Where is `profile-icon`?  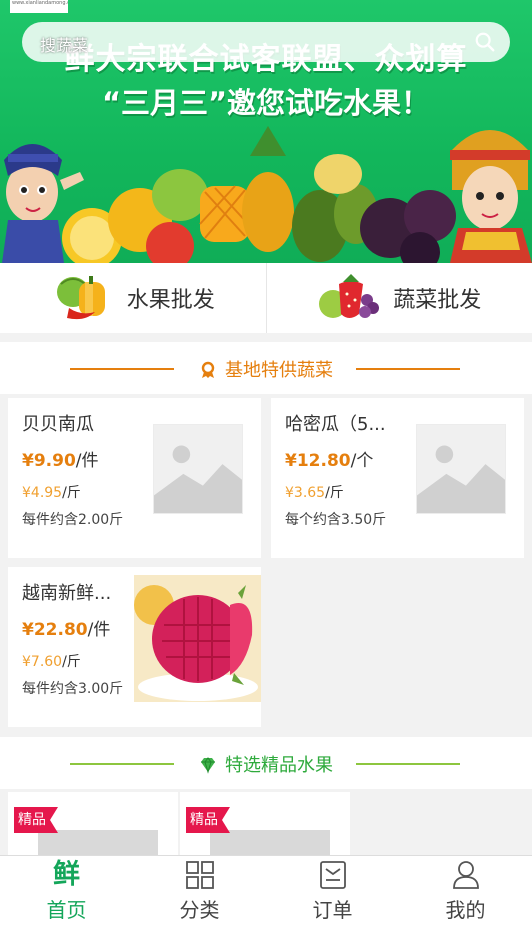
profile-icon is located at coordinates (465, 875).